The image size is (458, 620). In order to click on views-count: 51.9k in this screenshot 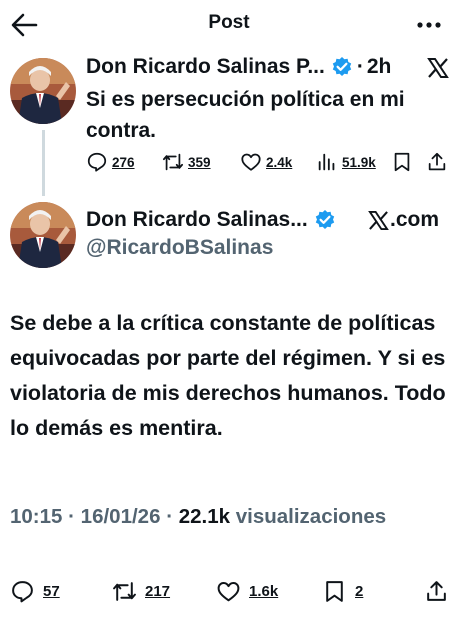, I will do `click(359, 162)`.